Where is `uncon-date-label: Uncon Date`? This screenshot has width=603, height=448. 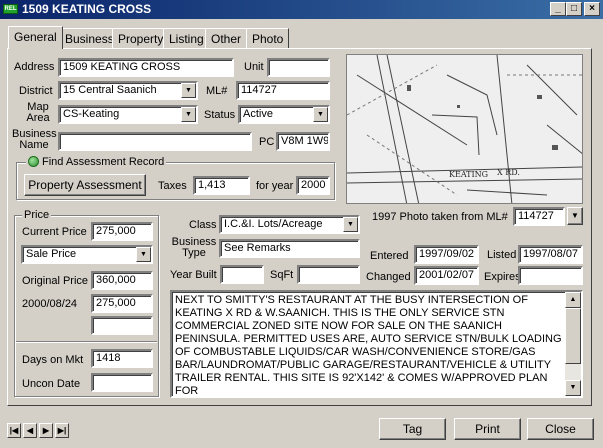 uncon-date-label: Uncon Date is located at coordinates (51, 384).